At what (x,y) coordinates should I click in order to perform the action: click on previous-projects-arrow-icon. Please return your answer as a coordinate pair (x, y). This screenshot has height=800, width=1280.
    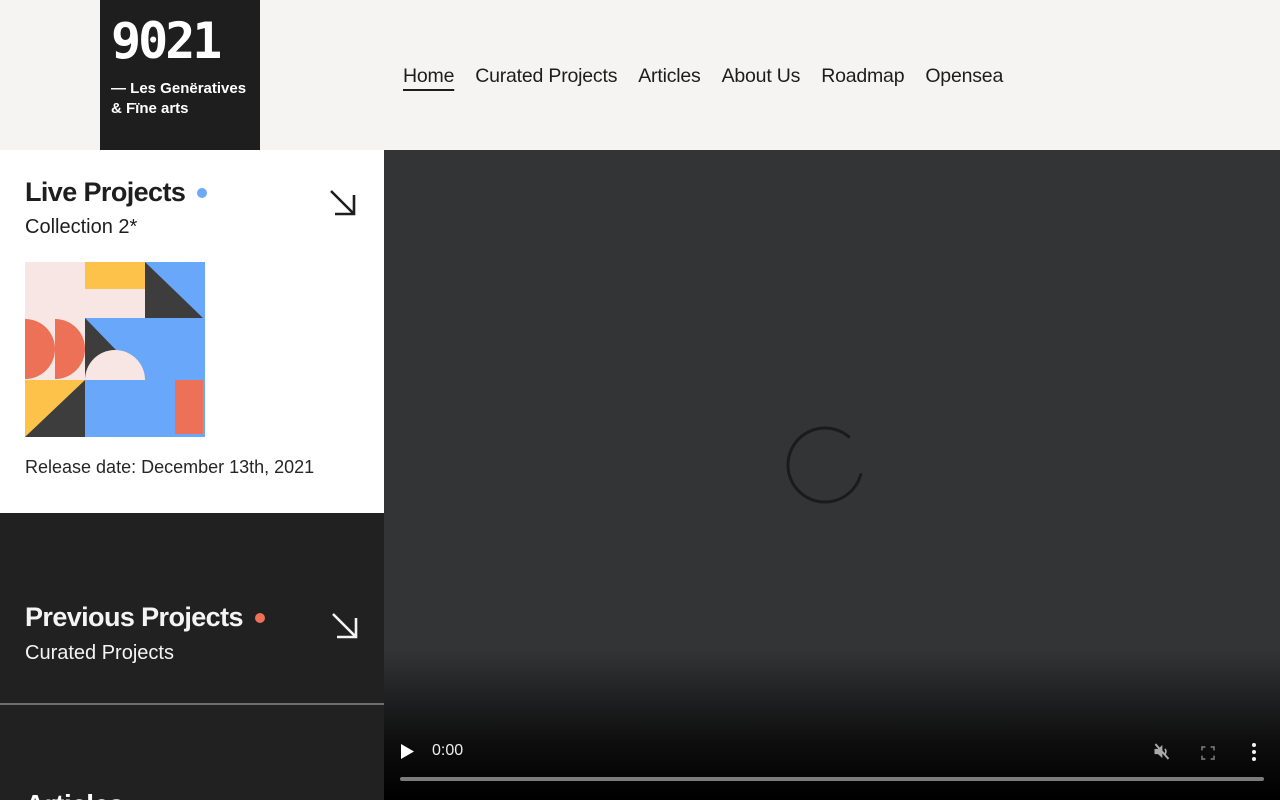
    Looking at the image, I should click on (345, 626).